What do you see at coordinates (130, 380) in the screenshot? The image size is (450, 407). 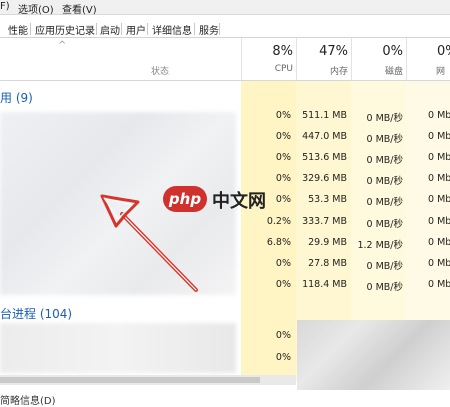 I see `horizontal-scrollbar-thumb` at bounding box center [130, 380].